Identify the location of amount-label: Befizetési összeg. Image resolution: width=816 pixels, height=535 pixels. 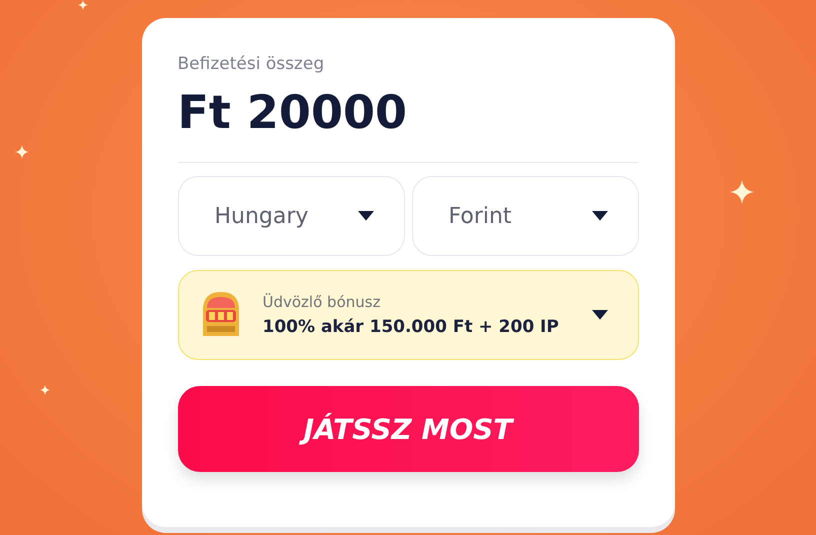
(252, 64).